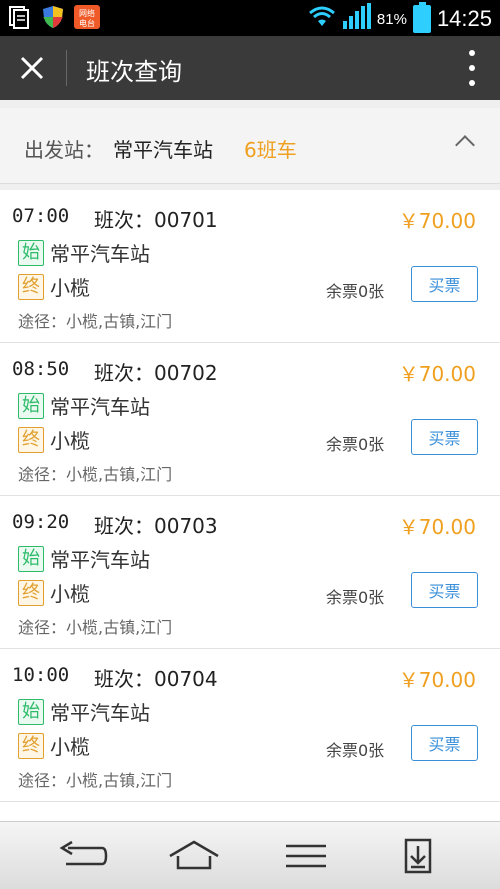 The height and width of the screenshot is (889, 500). I want to click on chevron-up-icon, so click(465, 145).